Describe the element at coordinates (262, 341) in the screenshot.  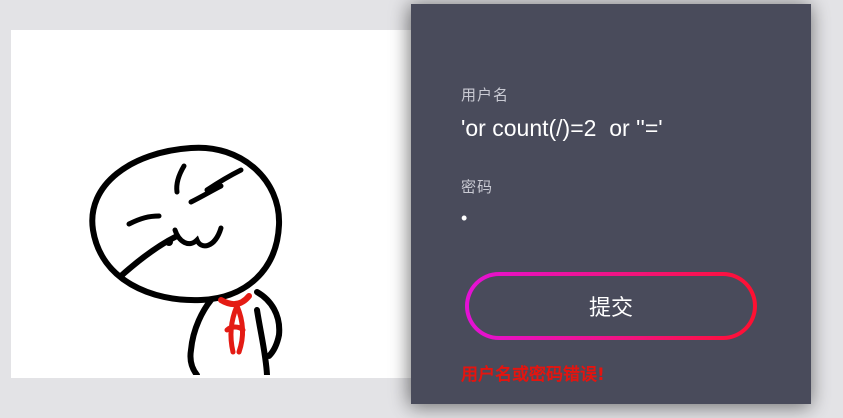
I see `arm` at that location.